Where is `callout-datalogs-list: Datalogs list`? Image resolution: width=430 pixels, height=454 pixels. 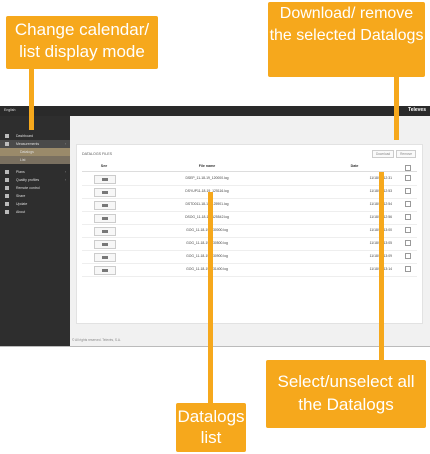 callout-datalogs-list: Datalogs list is located at coordinates (211, 427).